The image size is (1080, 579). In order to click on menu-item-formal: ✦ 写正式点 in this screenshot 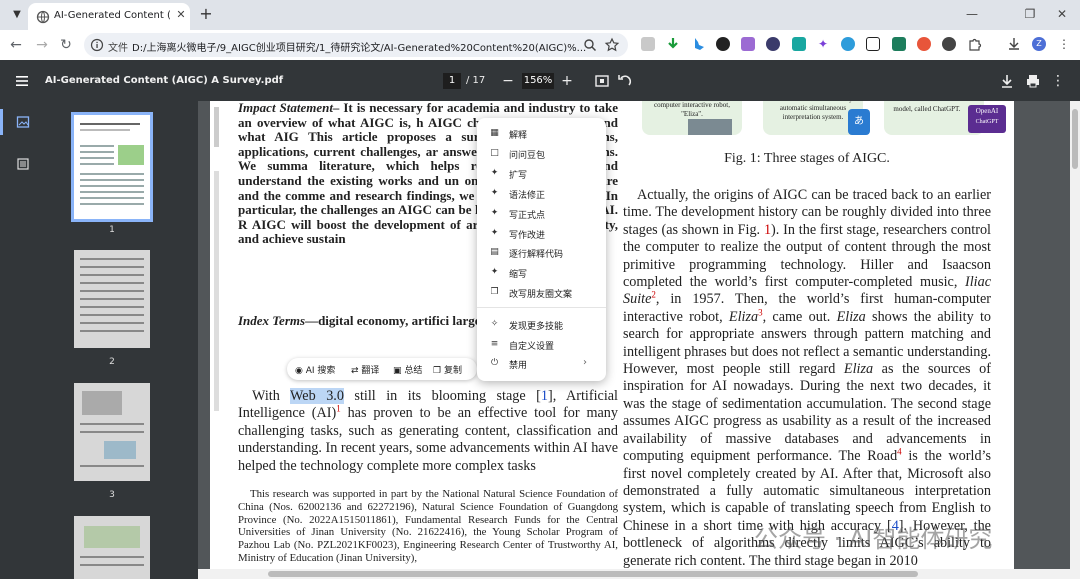, I will do `click(541, 214)`.